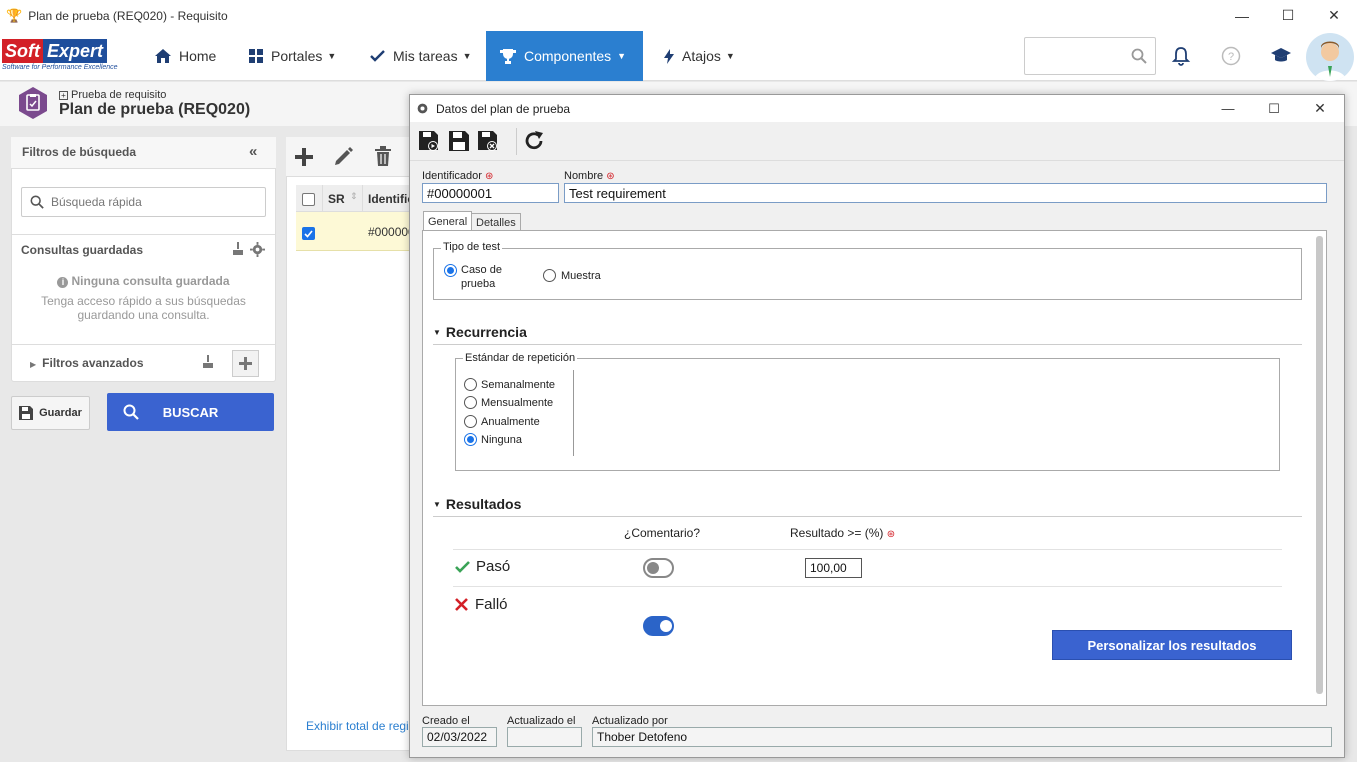 The width and height of the screenshot is (1357, 762). What do you see at coordinates (245, 363) in the screenshot?
I see `add-filter-button` at bounding box center [245, 363].